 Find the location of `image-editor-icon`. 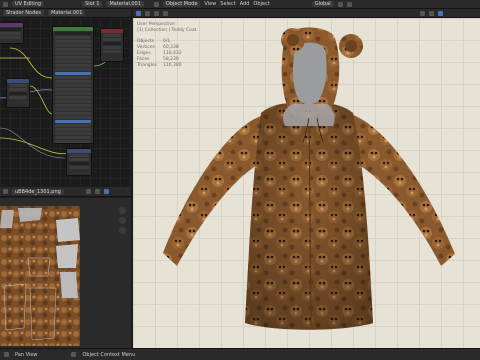

image-editor-icon is located at coordinates (5, 191).